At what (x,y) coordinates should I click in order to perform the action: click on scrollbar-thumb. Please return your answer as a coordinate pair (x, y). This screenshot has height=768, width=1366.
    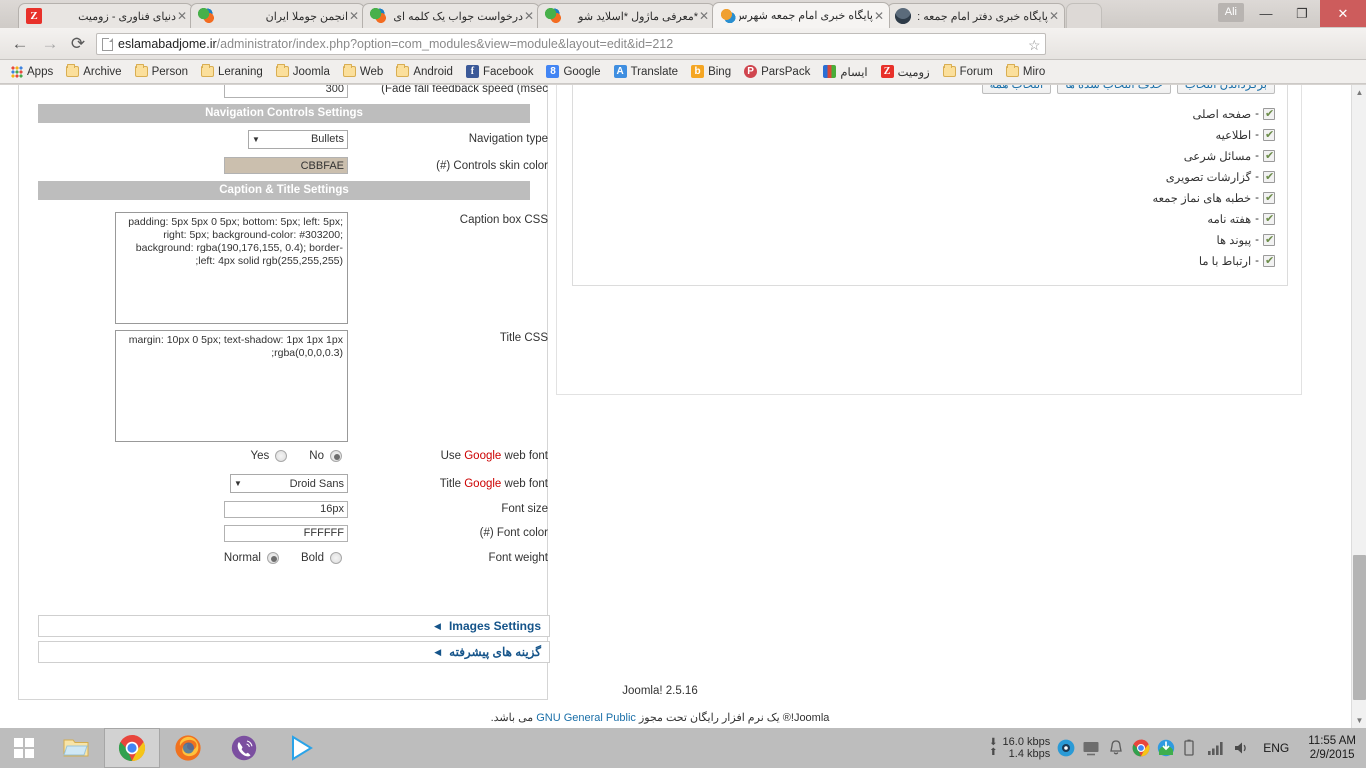
    Looking at the image, I should click on (1359, 627).